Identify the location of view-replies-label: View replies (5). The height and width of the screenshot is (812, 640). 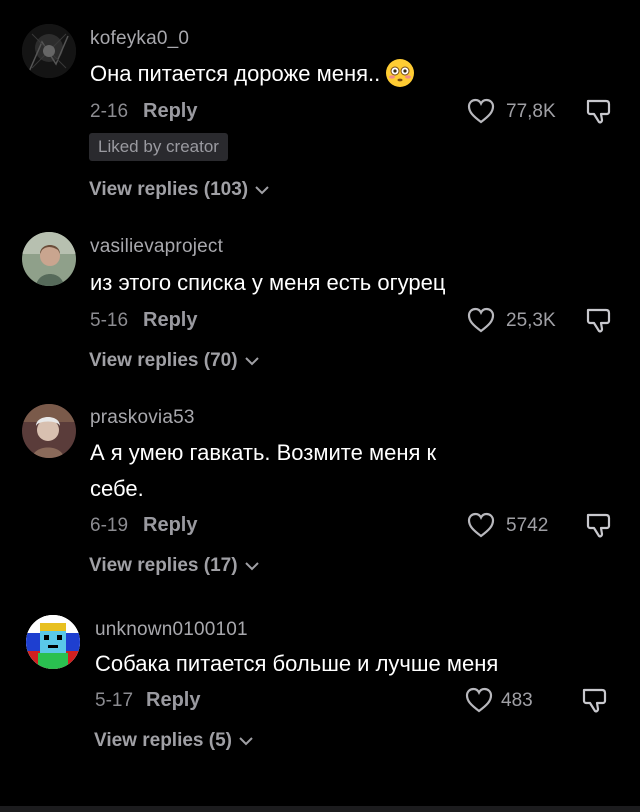
(163, 740).